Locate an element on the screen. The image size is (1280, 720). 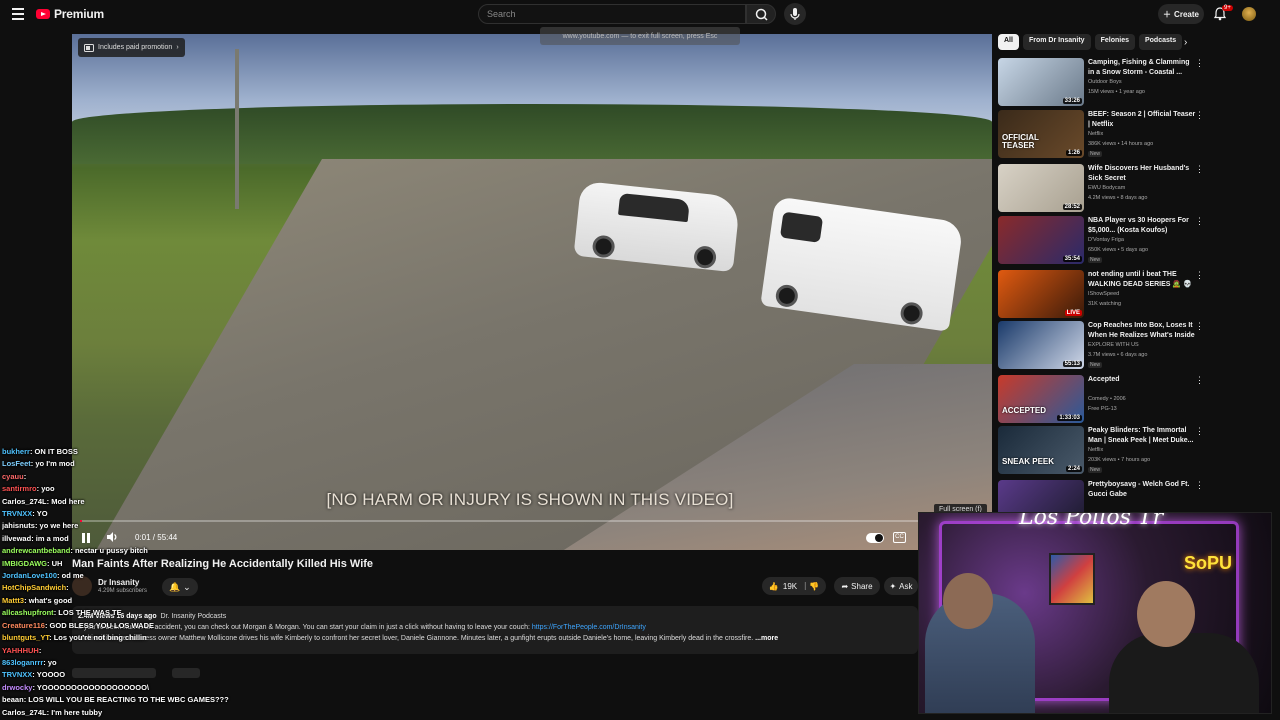
recommended-video-title: Accepted is located at coordinates (1142, 380).